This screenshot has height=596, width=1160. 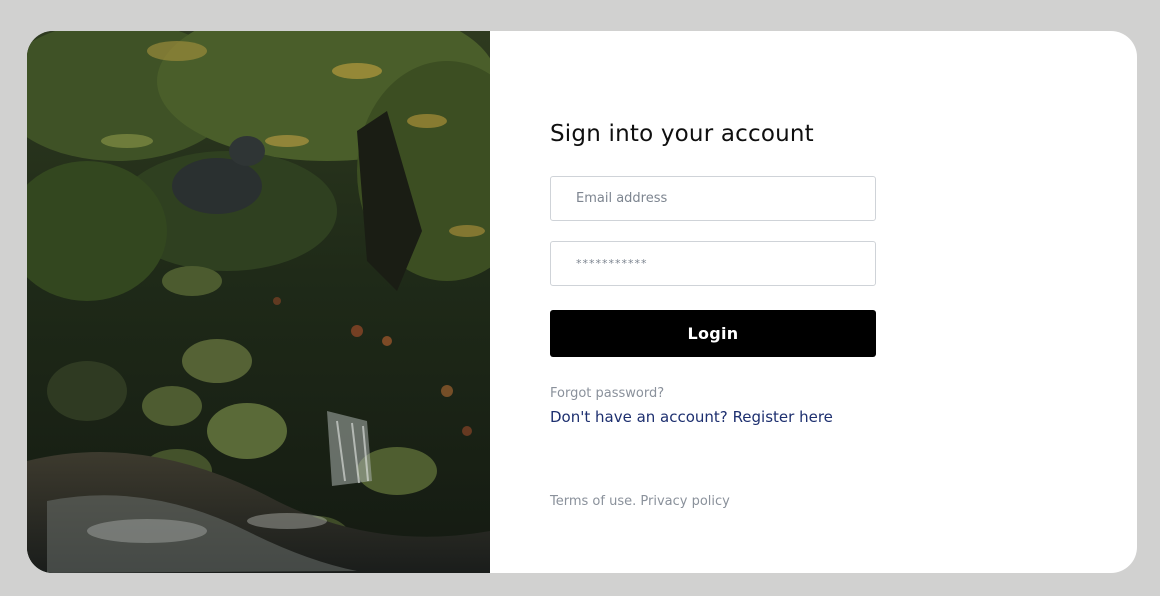 What do you see at coordinates (713, 263) in the screenshot?
I see `password-field` at bounding box center [713, 263].